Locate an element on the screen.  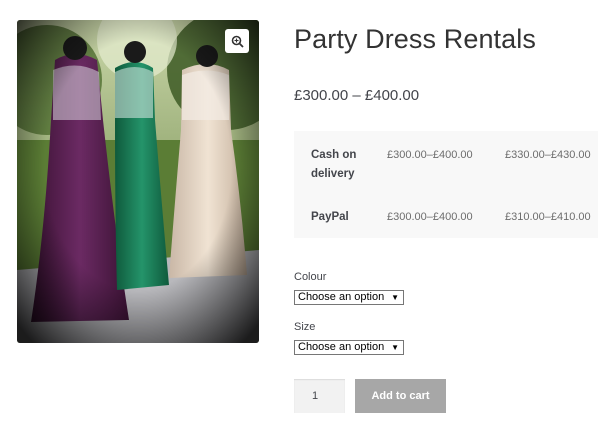
quantity-input: 1 is located at coordinates (319, 396).